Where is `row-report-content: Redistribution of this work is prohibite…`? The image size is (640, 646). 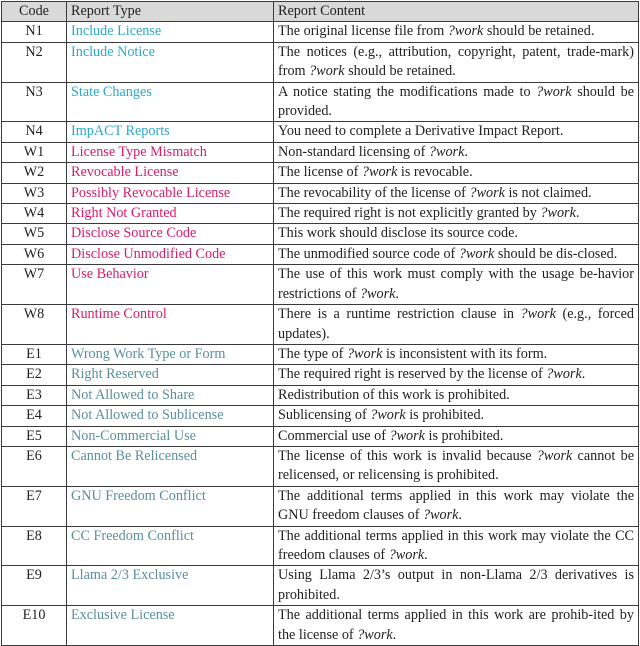
row-report-content: Redistribution of this work is prohibite… is located at coordinates (456, 395).